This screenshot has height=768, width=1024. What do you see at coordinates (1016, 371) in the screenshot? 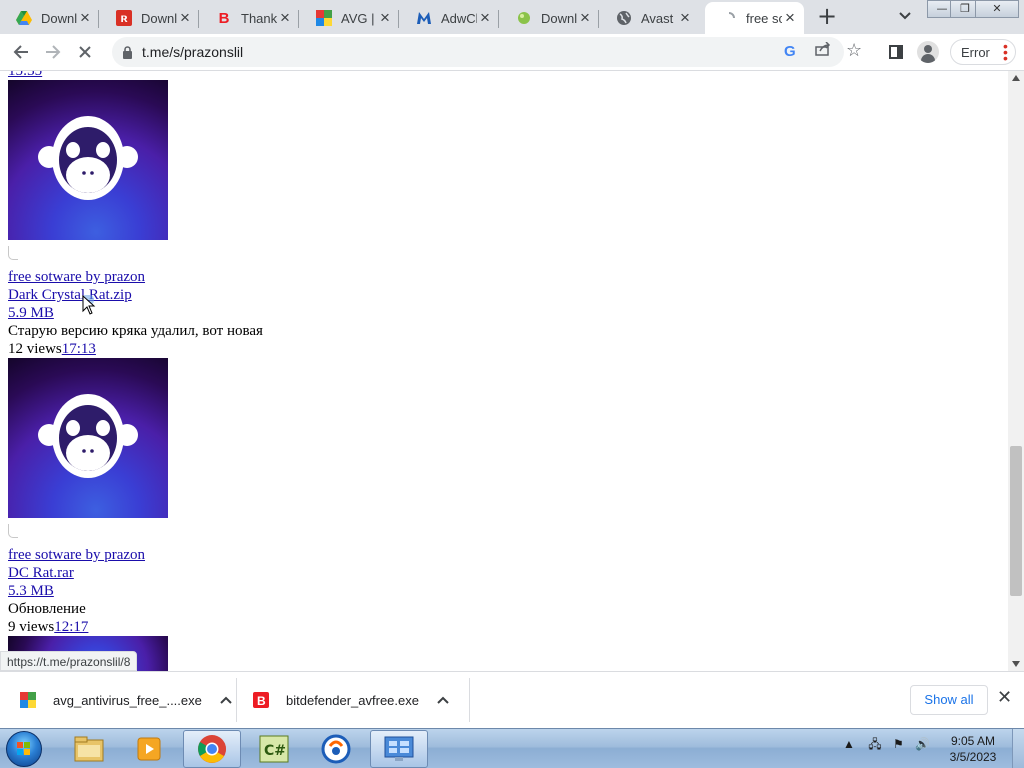
I see `vertical-scrollbar` at bounding box center [1016, 371].